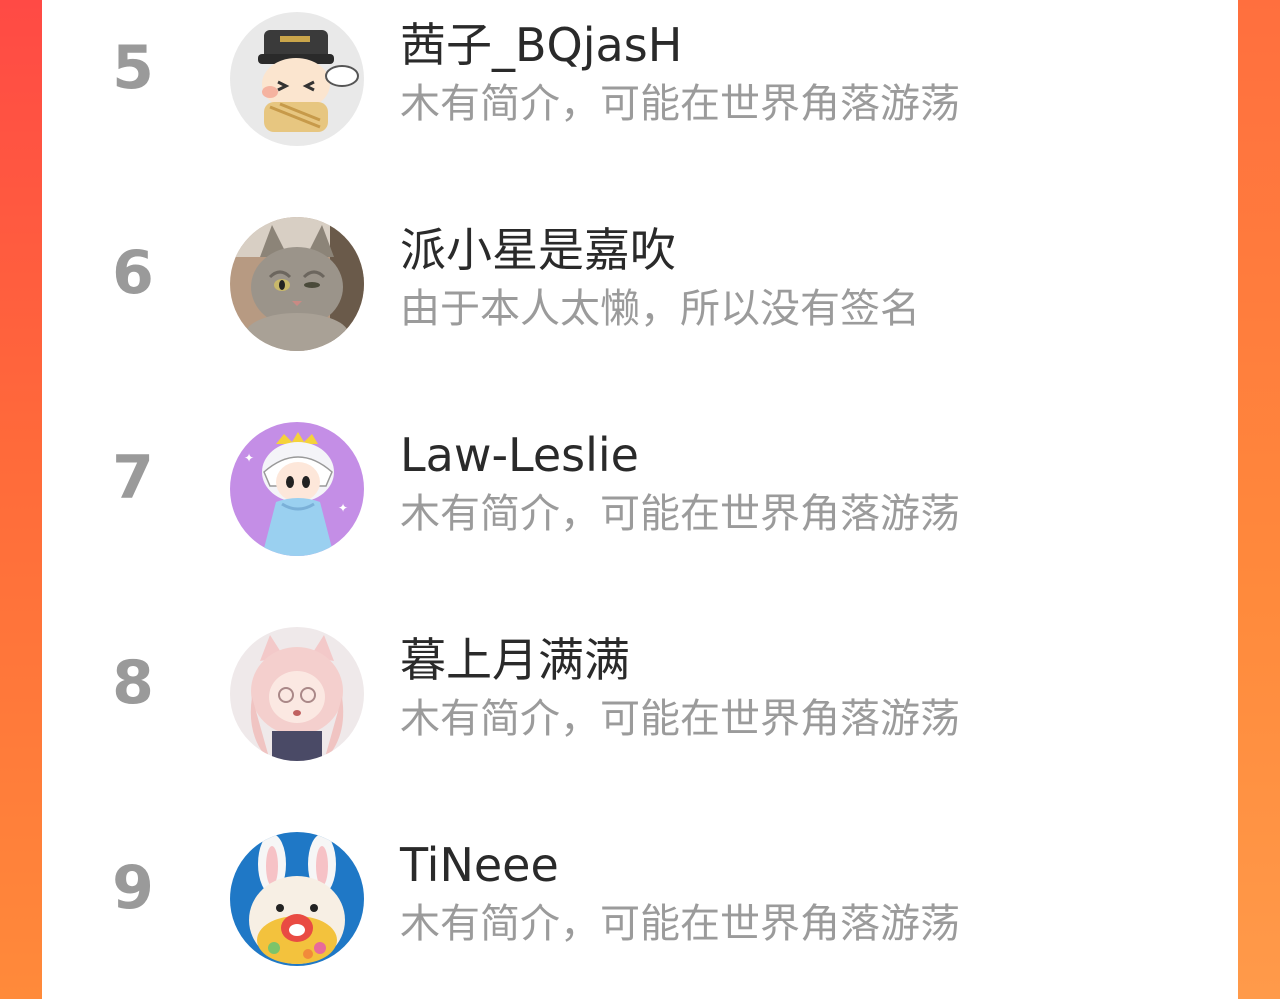 The image size is (1280, 999). Describe the element at coordinates (297, 899) in the screenshot. I see `white-rabbit-plush-avatar` at that location.